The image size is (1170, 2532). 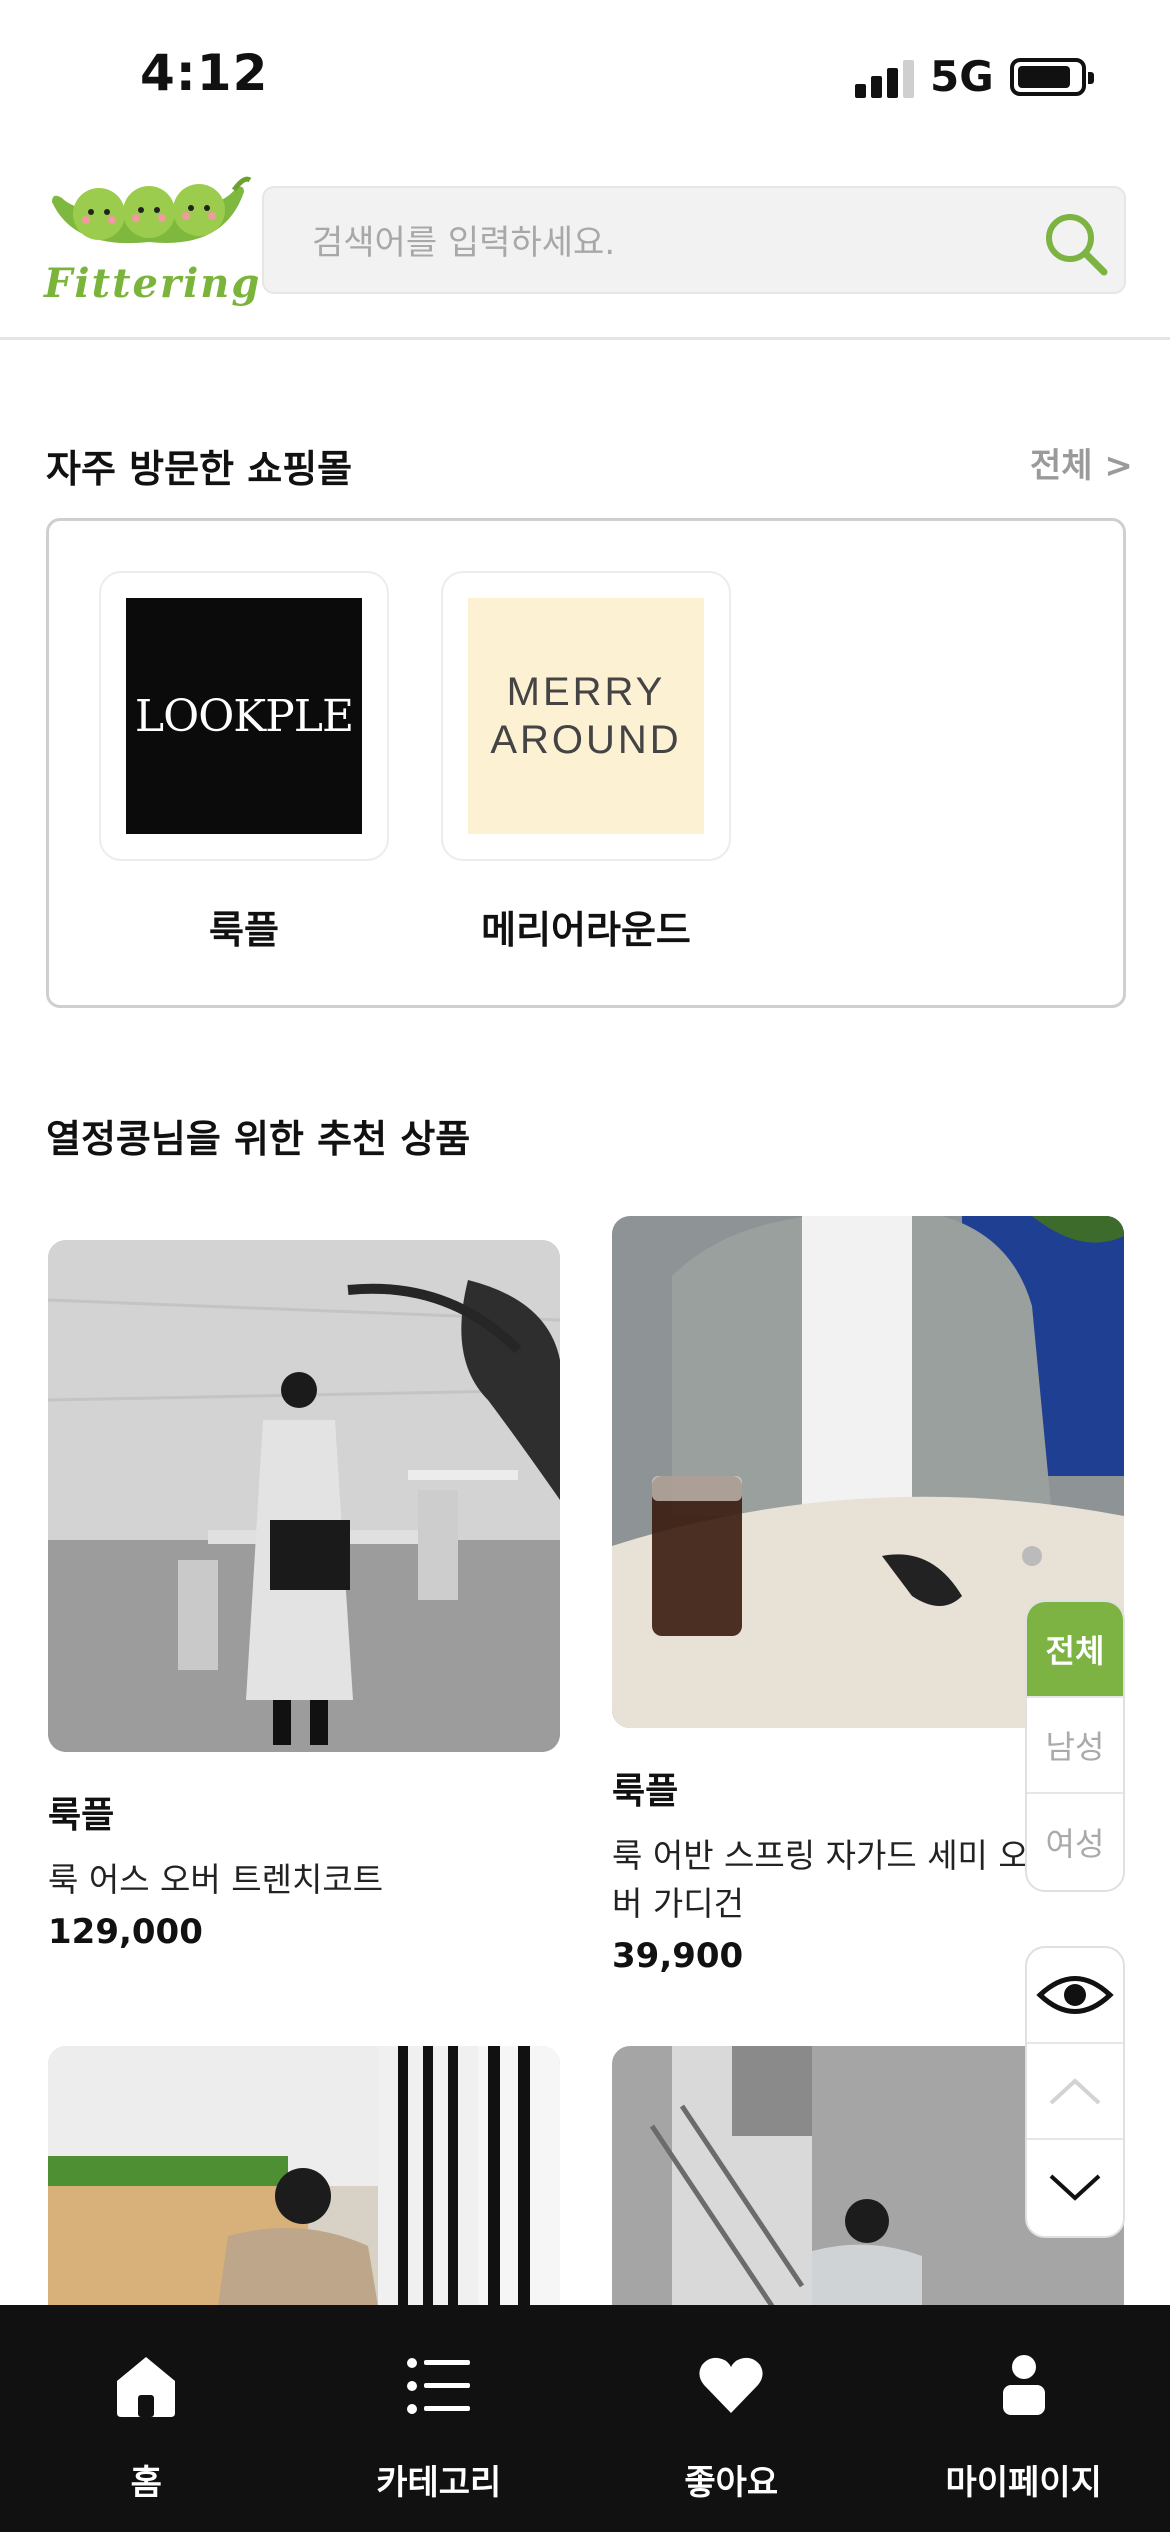 I want to click on chevron-up-icon, so click(x=1075, y=2091).